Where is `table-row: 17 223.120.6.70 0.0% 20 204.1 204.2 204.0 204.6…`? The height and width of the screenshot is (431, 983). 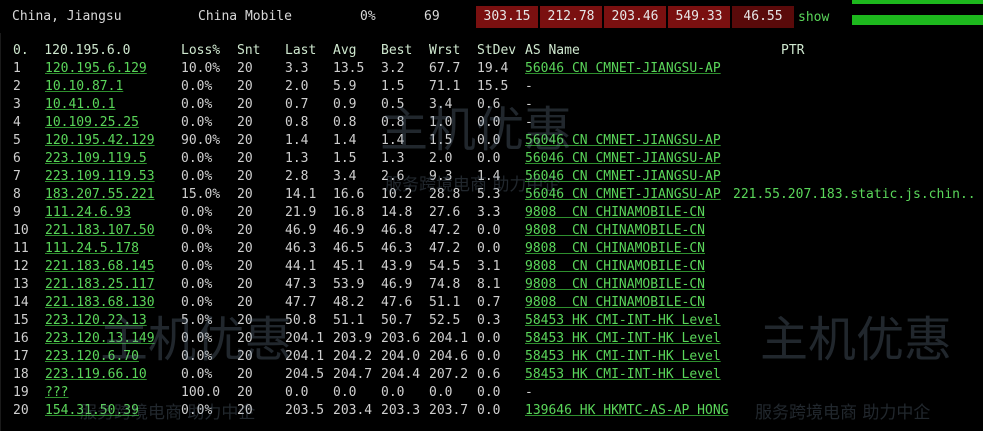 table-row: 17 223.120.6.70 0.0% 20 204.1 204.2 204.0 204.6… is located at coordinates (492, 357).